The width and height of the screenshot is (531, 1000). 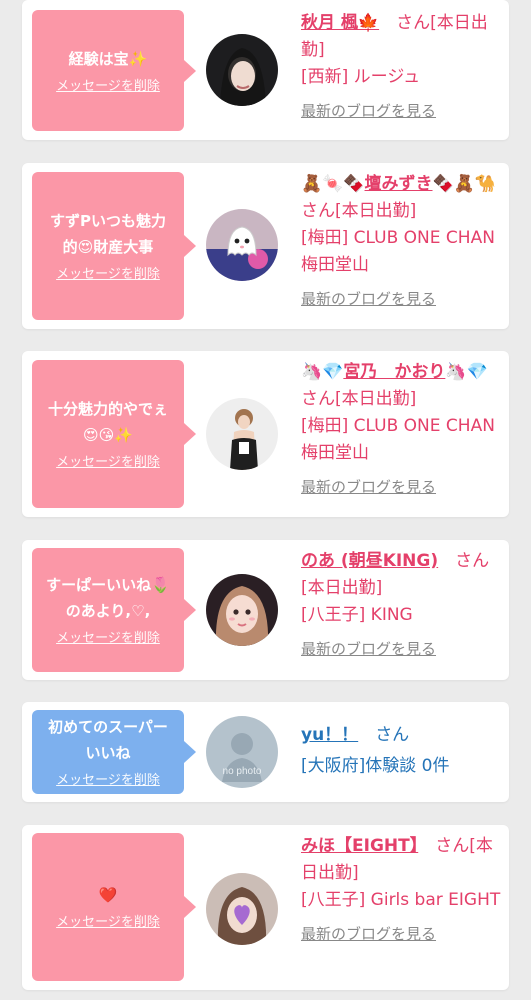 I want to click on user-name-link: 宮乃 かおり, so click(x=394, y=372).